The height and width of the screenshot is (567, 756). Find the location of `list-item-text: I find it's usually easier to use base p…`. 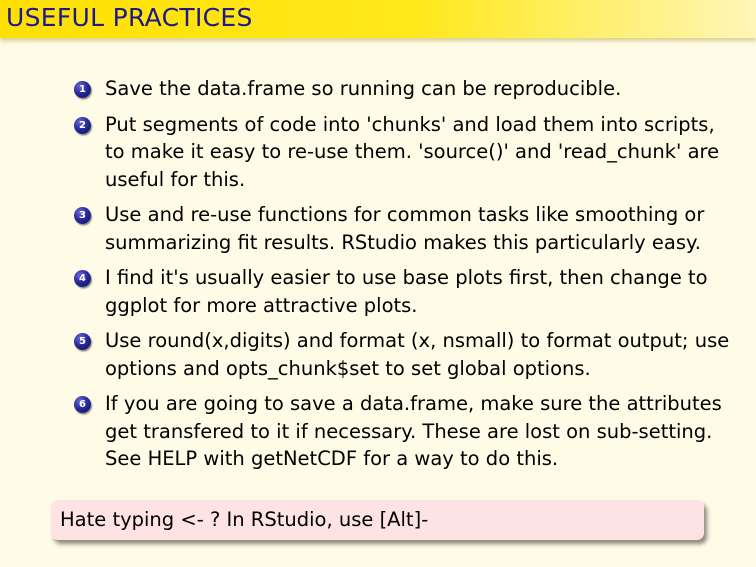

list-item-text: I find it's usually easier to use base p… is located at coordinates (406, 291).